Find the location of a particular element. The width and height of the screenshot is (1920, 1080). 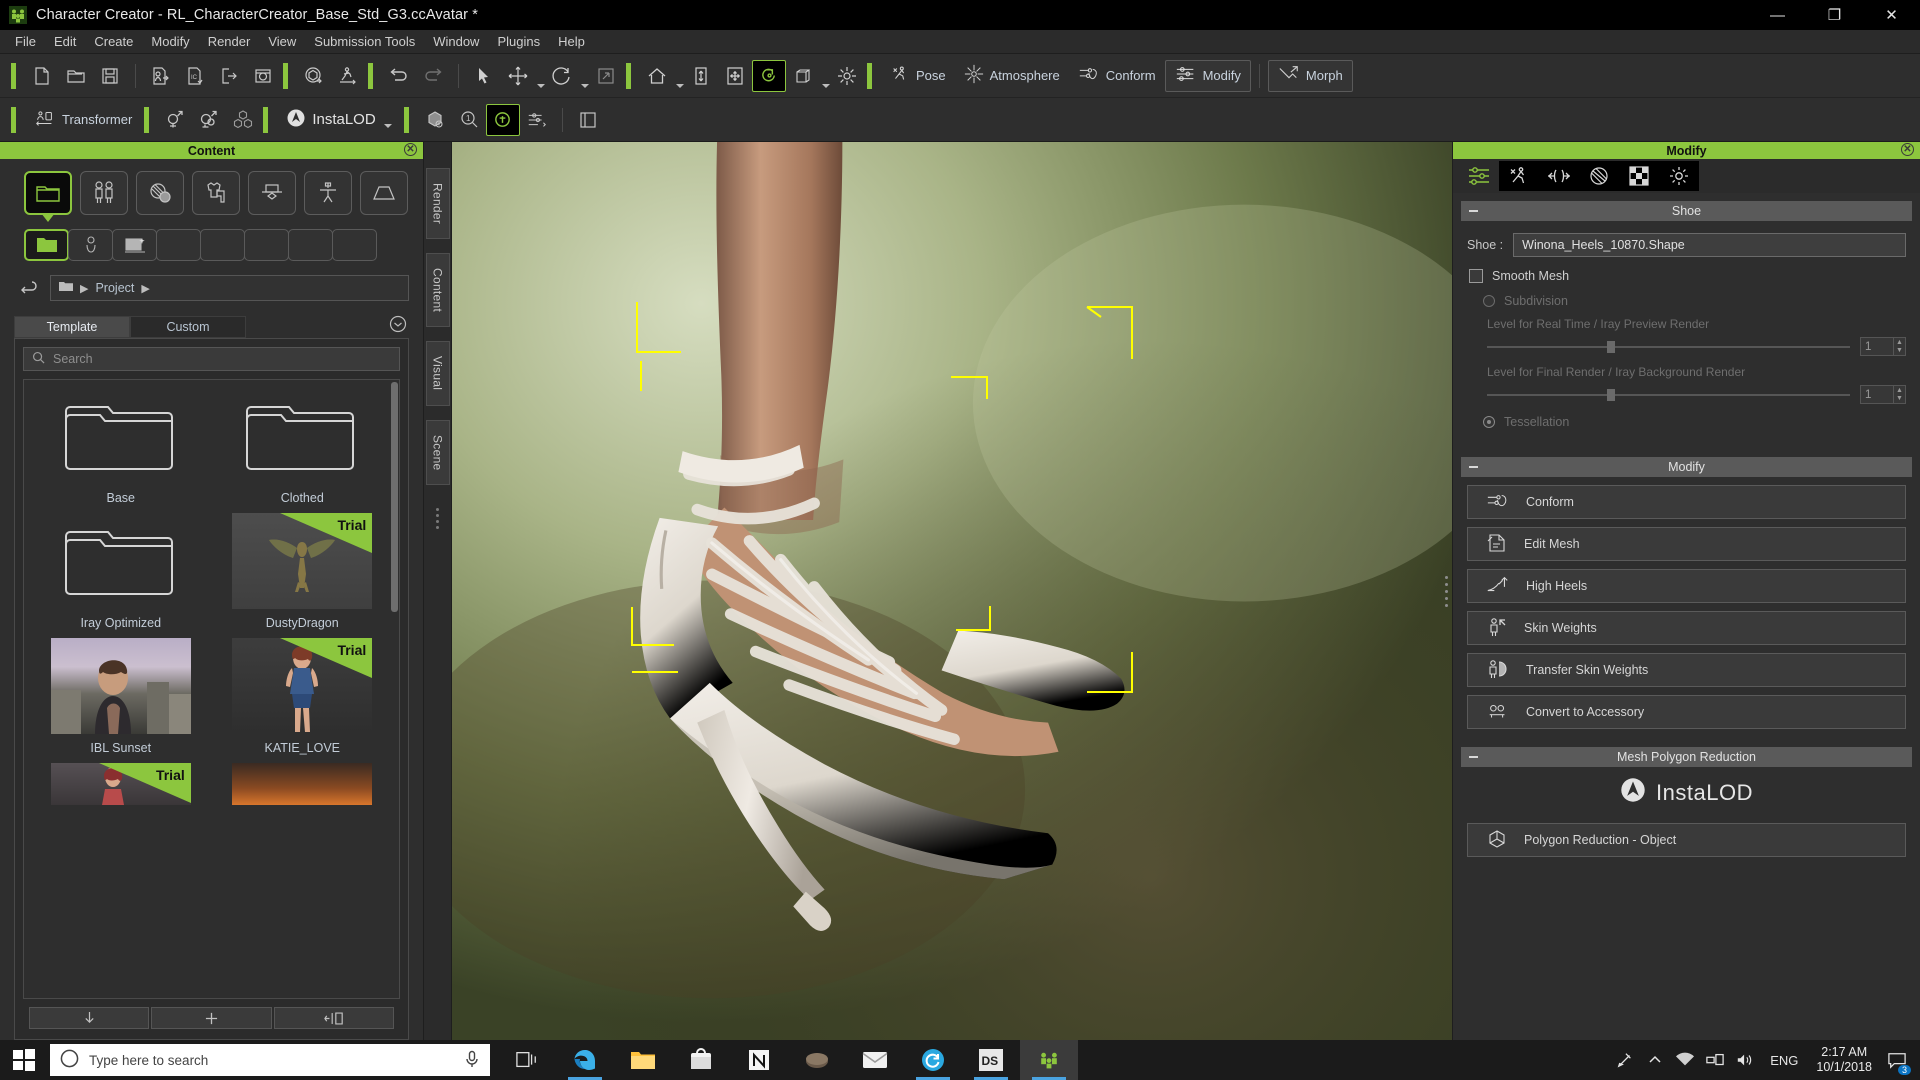

menu-submission-tools: Submission Tools is located at coordinates (364, 41).